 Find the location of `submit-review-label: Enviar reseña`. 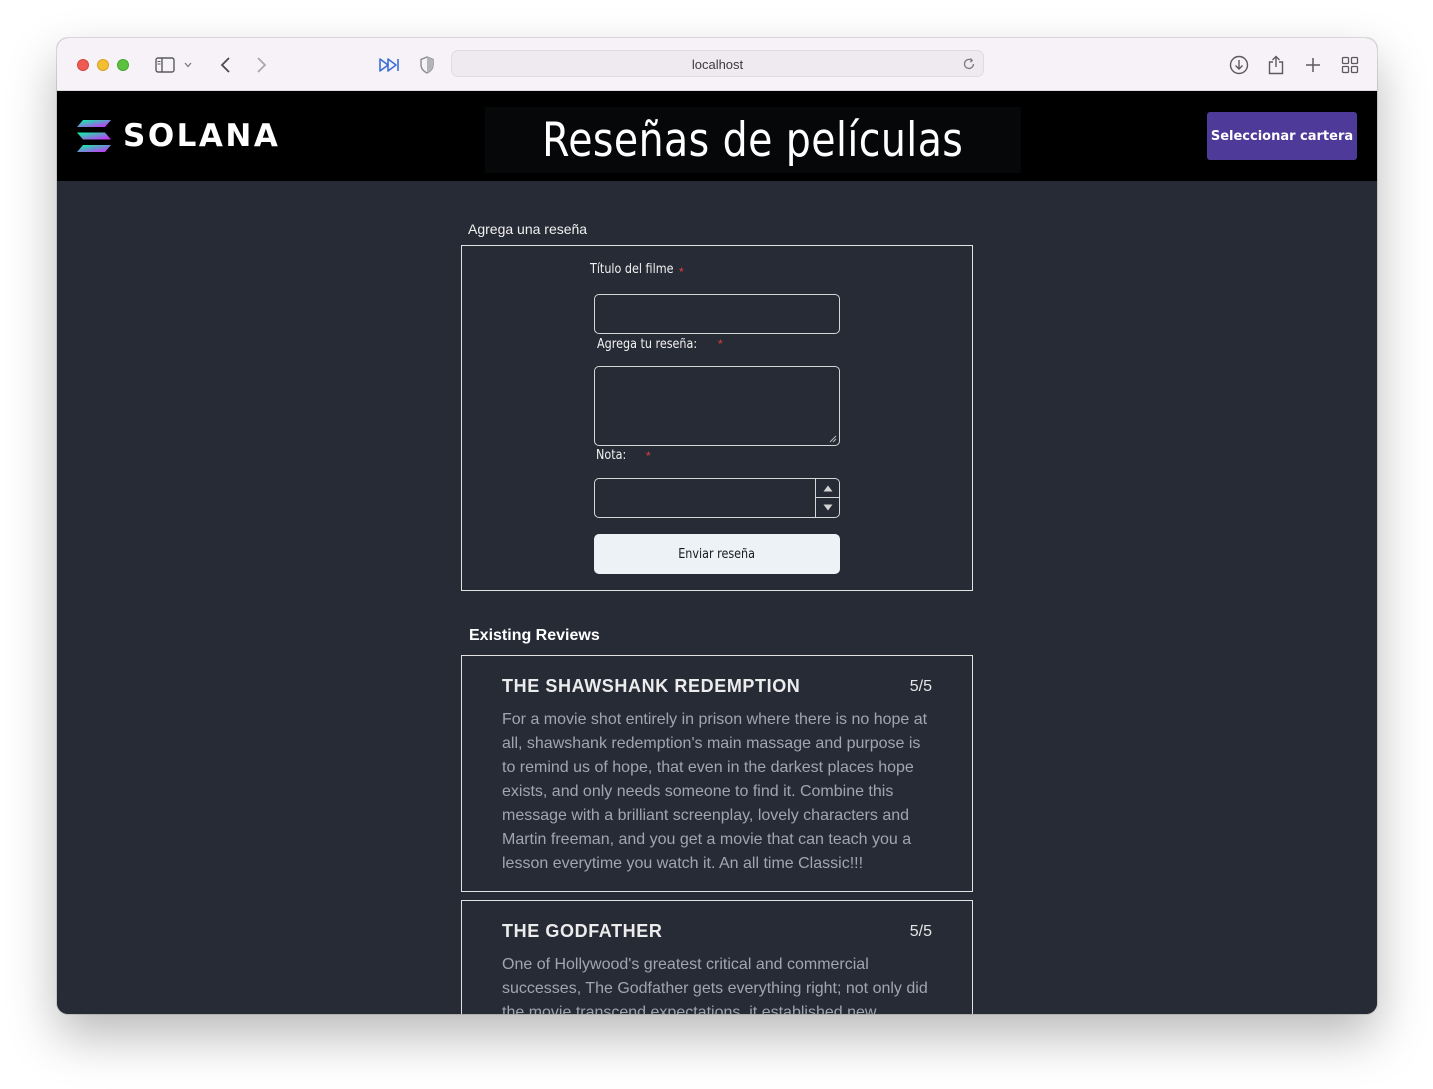

submit-review-label: Enviar reseña is located at coordinates (717, 554).